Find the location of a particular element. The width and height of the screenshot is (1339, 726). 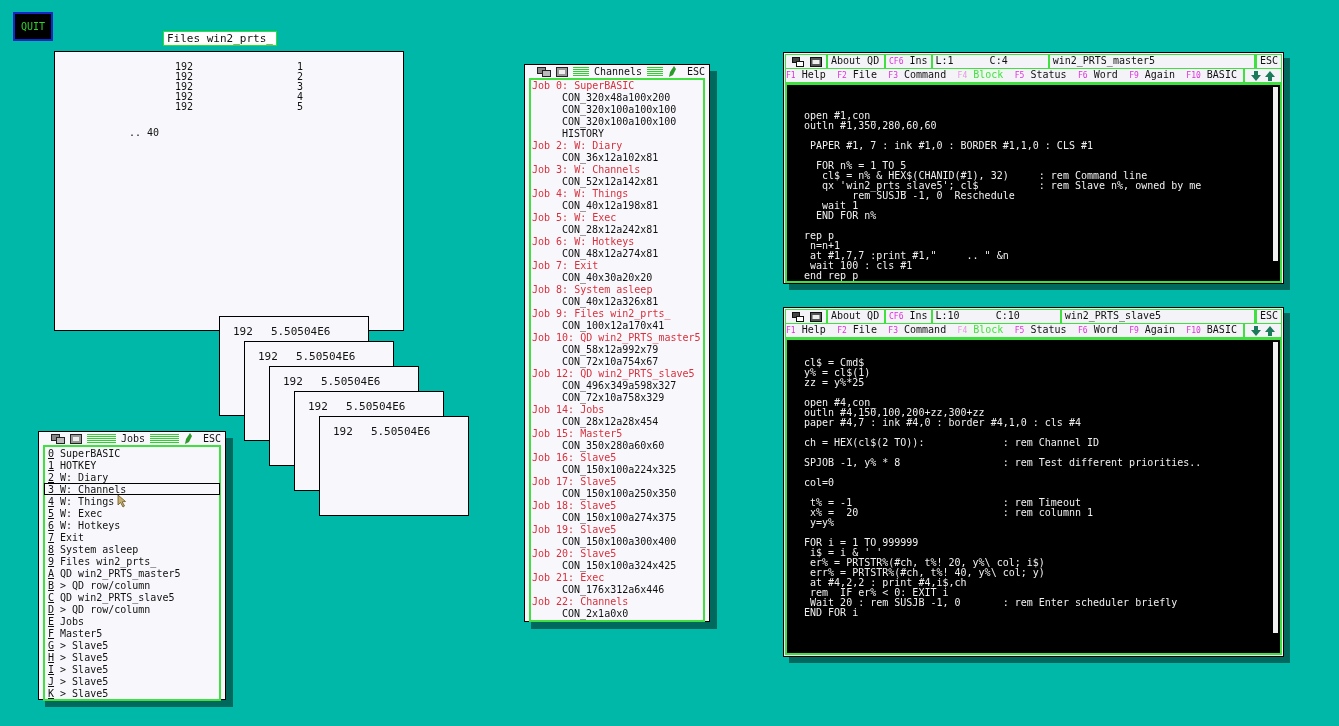

job-heading: Job 10: QD win2_PRTS_master5 is located at coordinates (617, 338).